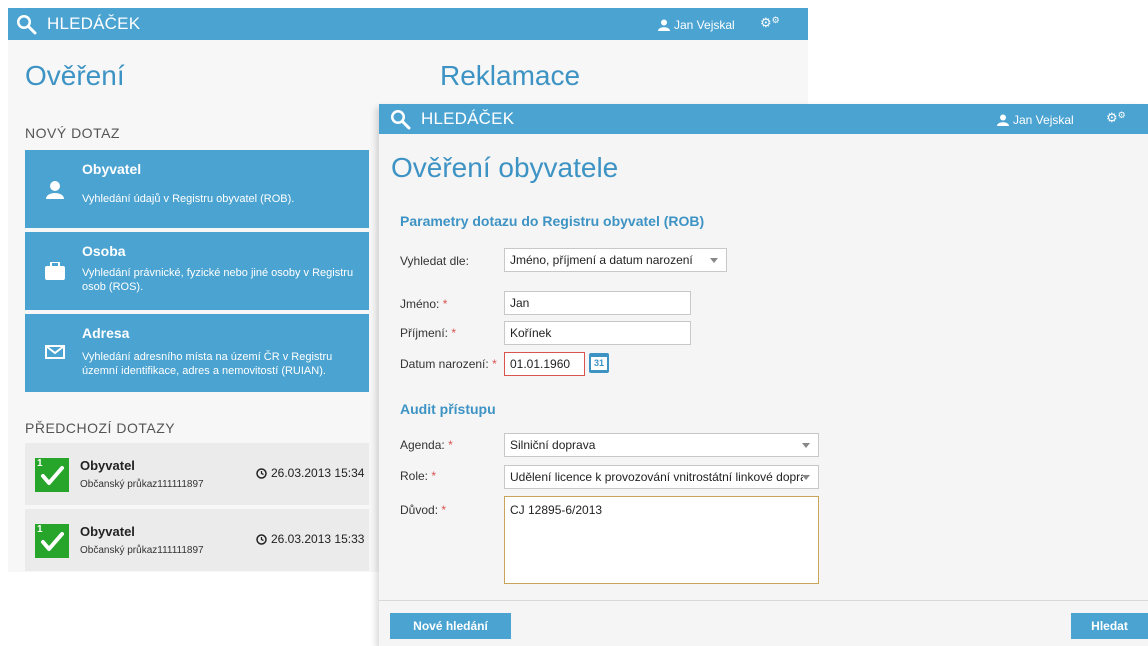 This screenshot has width=1148, height=646. Describe the element at coordinates (601, 260) in the screenshot. I see `search-by-value: Jméno, příjmení a datum narození` at that location.